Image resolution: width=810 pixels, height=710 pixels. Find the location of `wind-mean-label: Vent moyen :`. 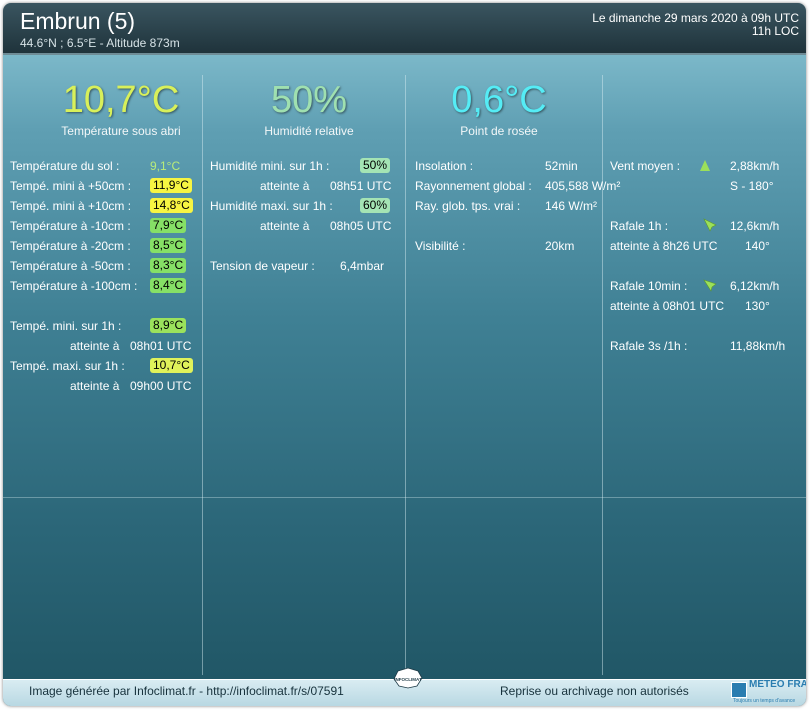

wind-mean-label: Vent moyen : is located at coordinates (645, 166).